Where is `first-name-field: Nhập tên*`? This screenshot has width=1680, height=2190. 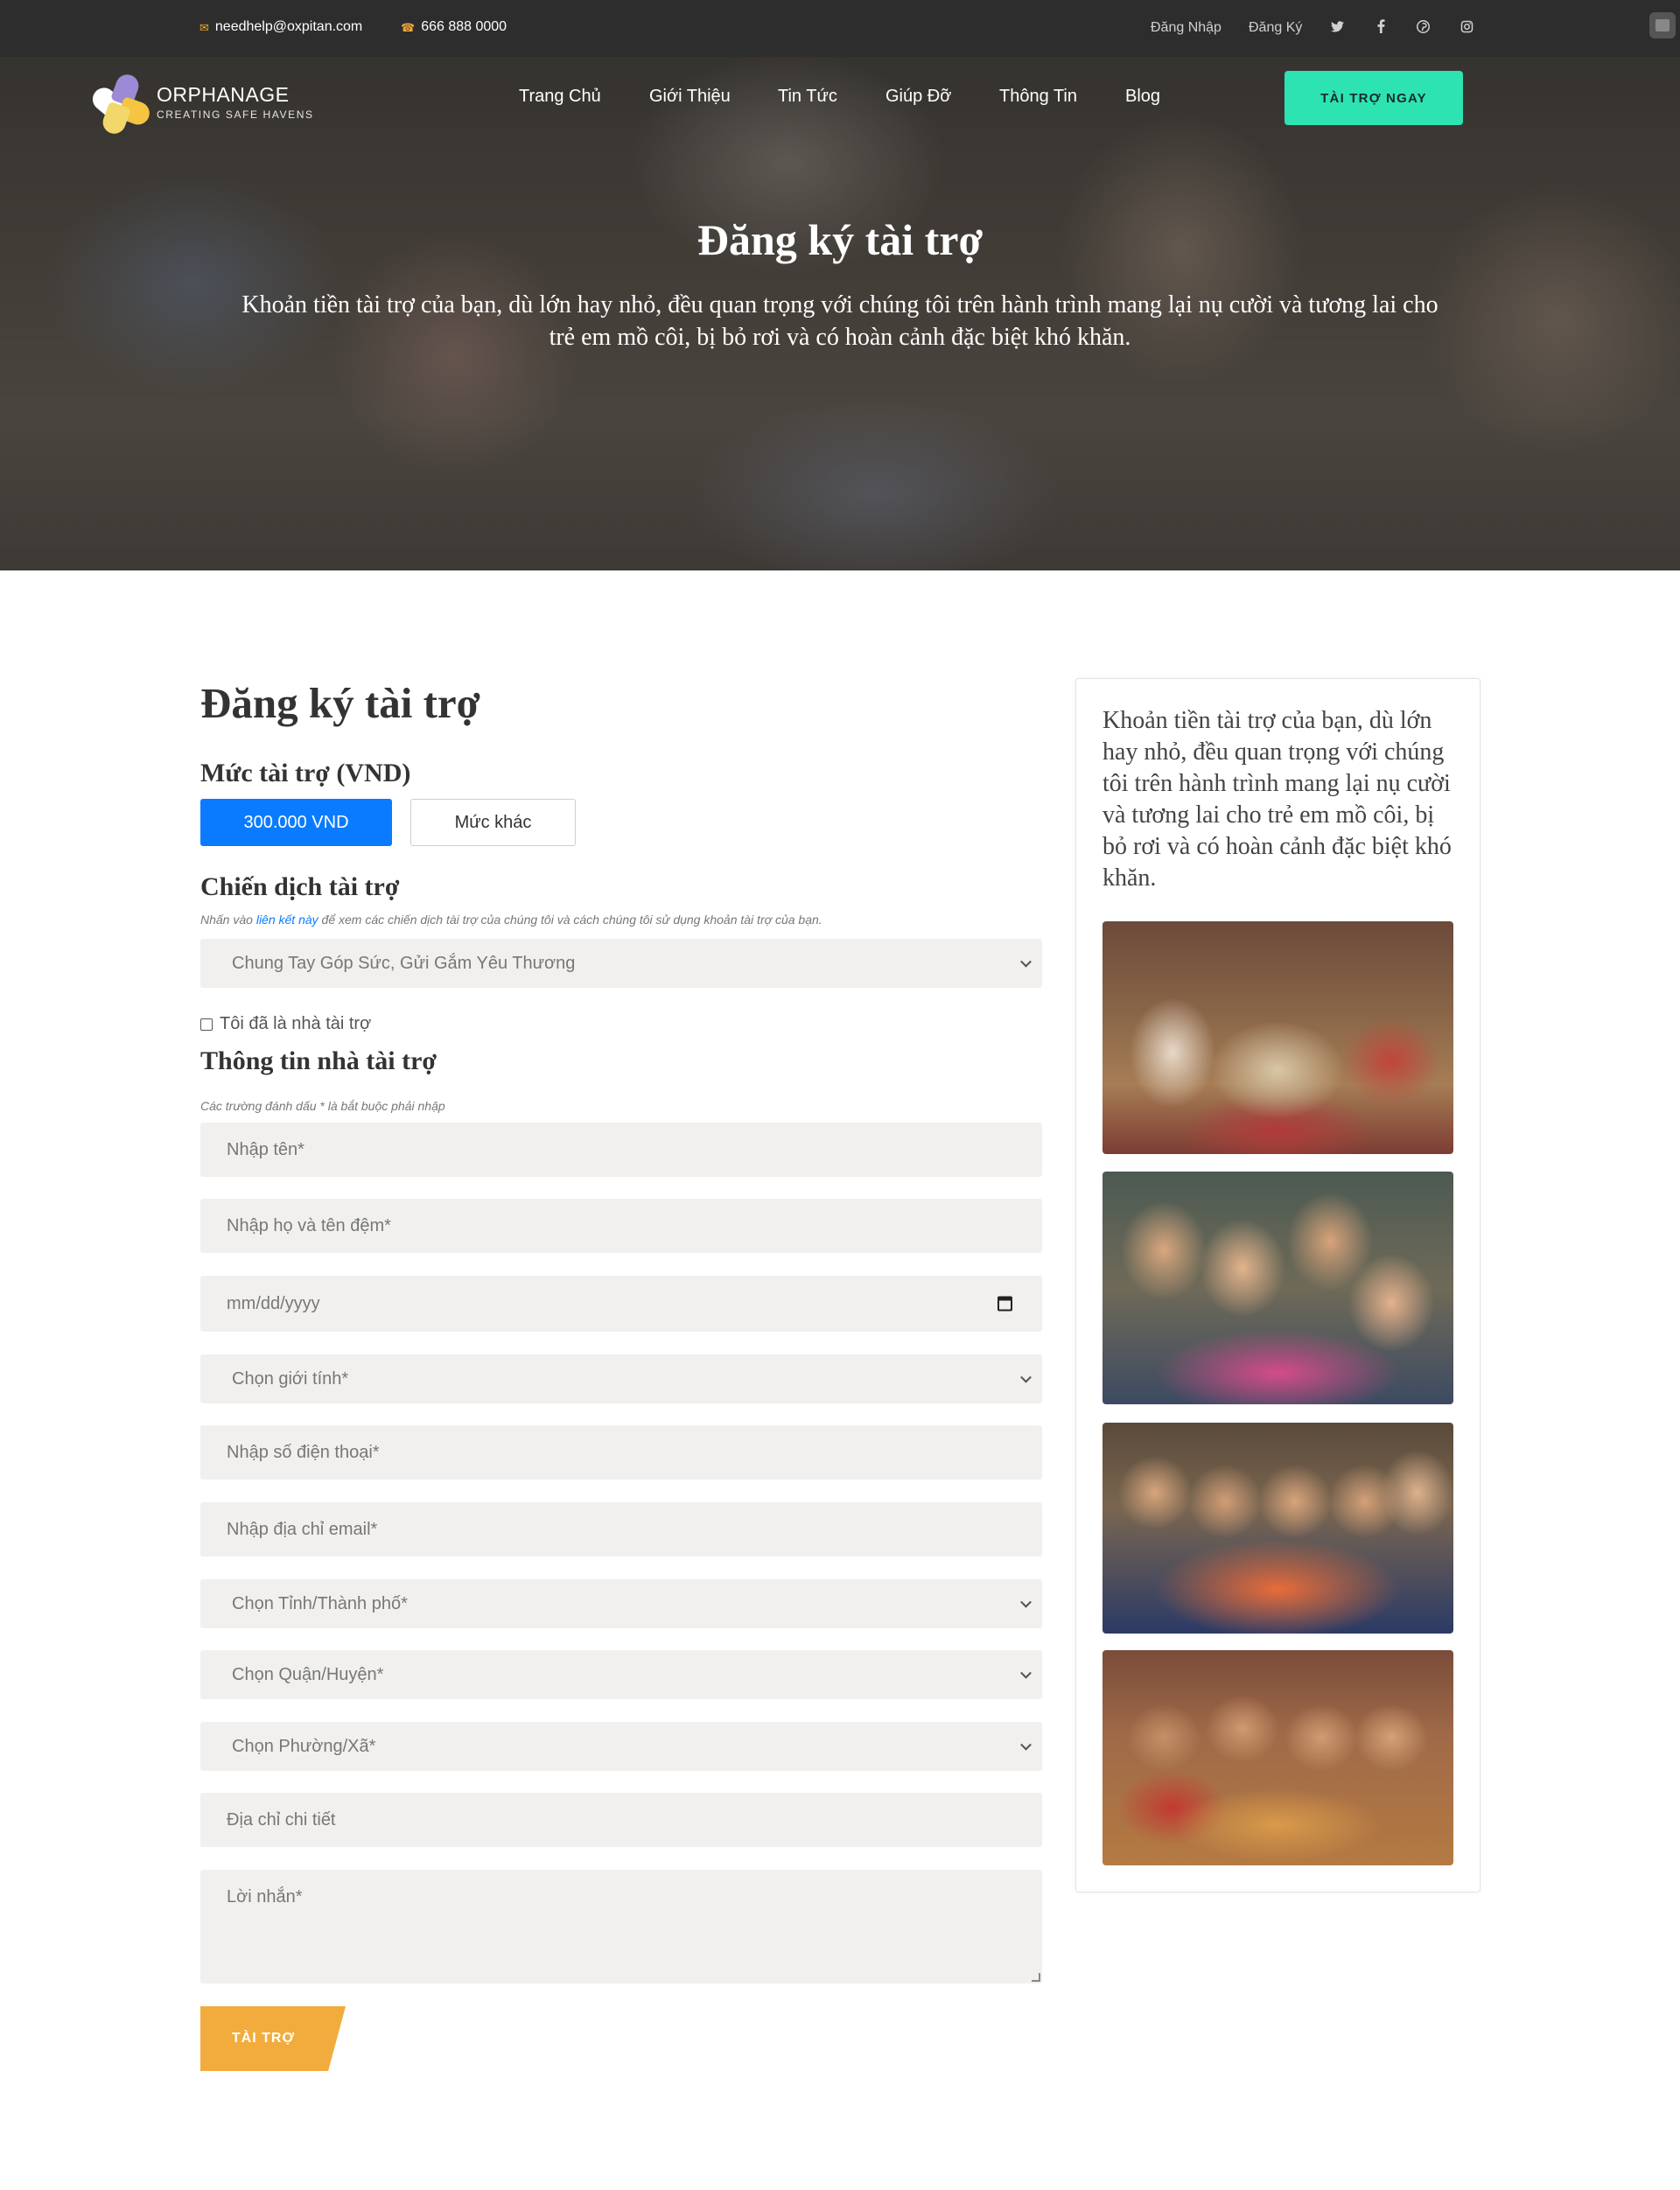 first-name-field: Nhập tên* is located at coordinates (621, 1150).